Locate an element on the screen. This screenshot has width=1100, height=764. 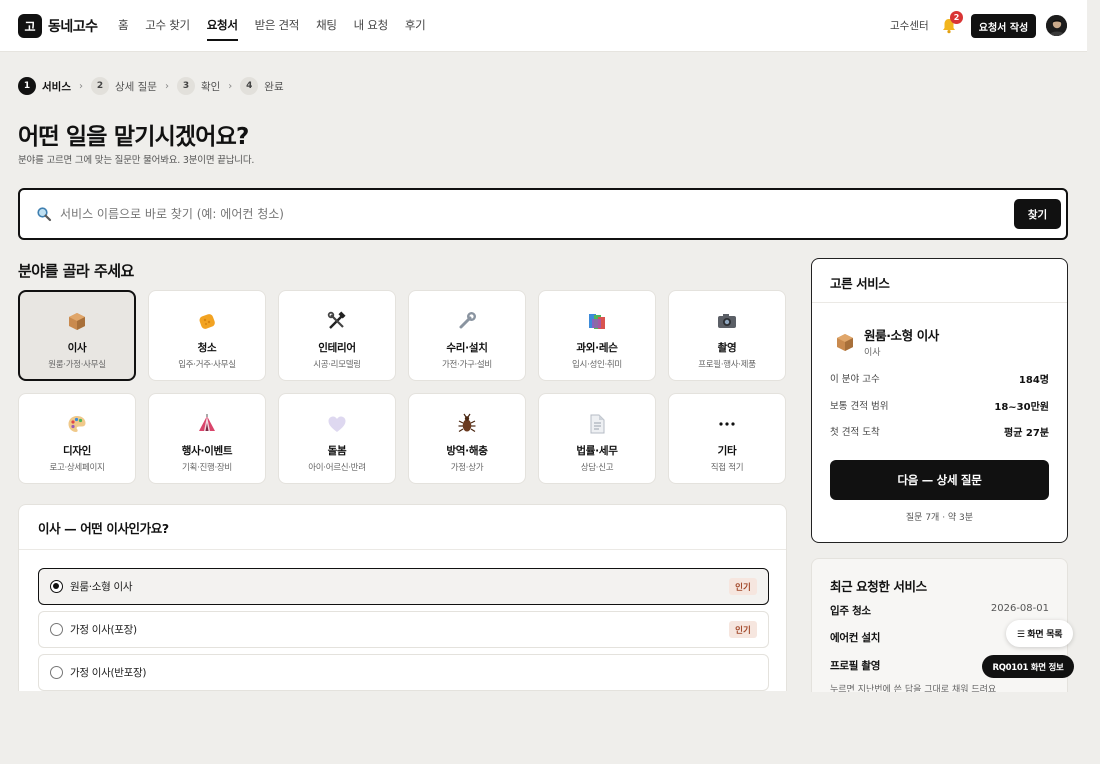
next-step-button: 다음 — 상세 질문 is located at coordinates (939, 480).